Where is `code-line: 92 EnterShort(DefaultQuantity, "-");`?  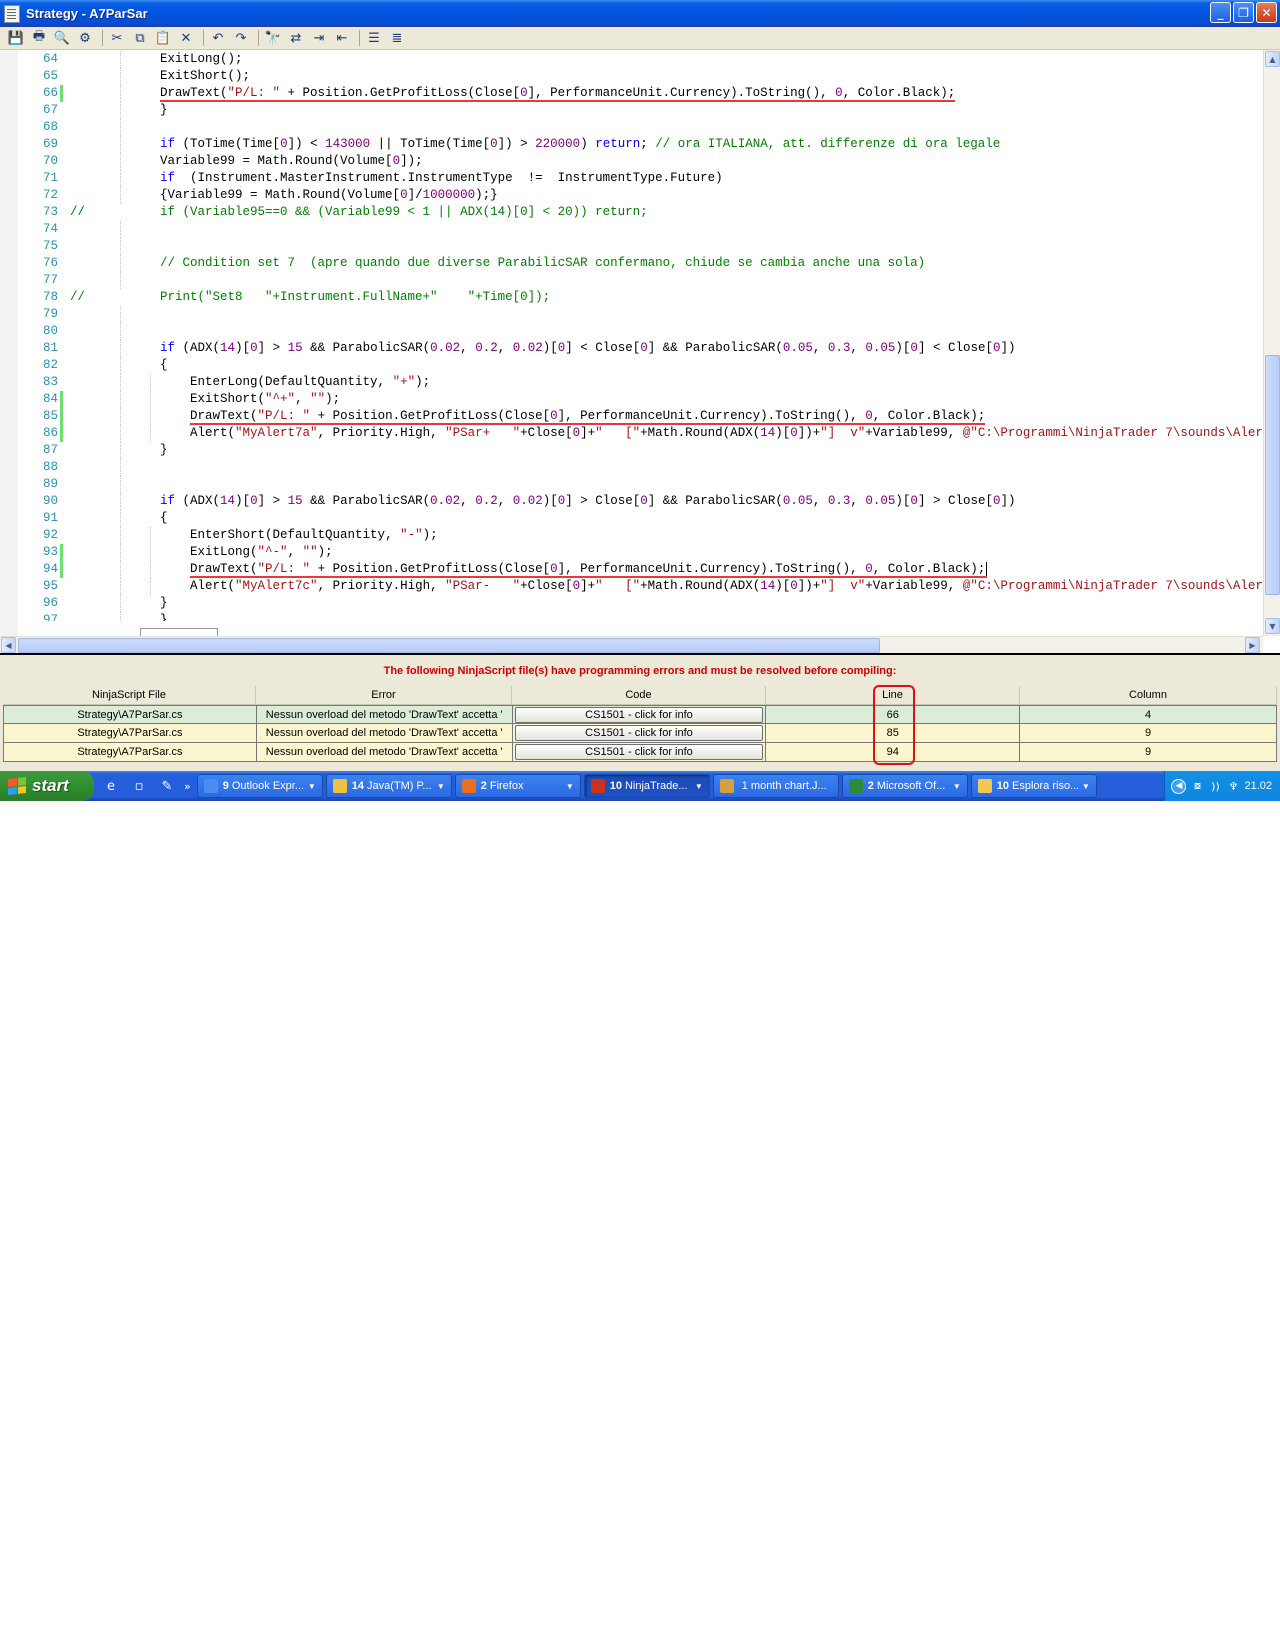
code-line: 92 EnterShort(DefaultQuantity, "-"); is located at coordinates (640, 535).